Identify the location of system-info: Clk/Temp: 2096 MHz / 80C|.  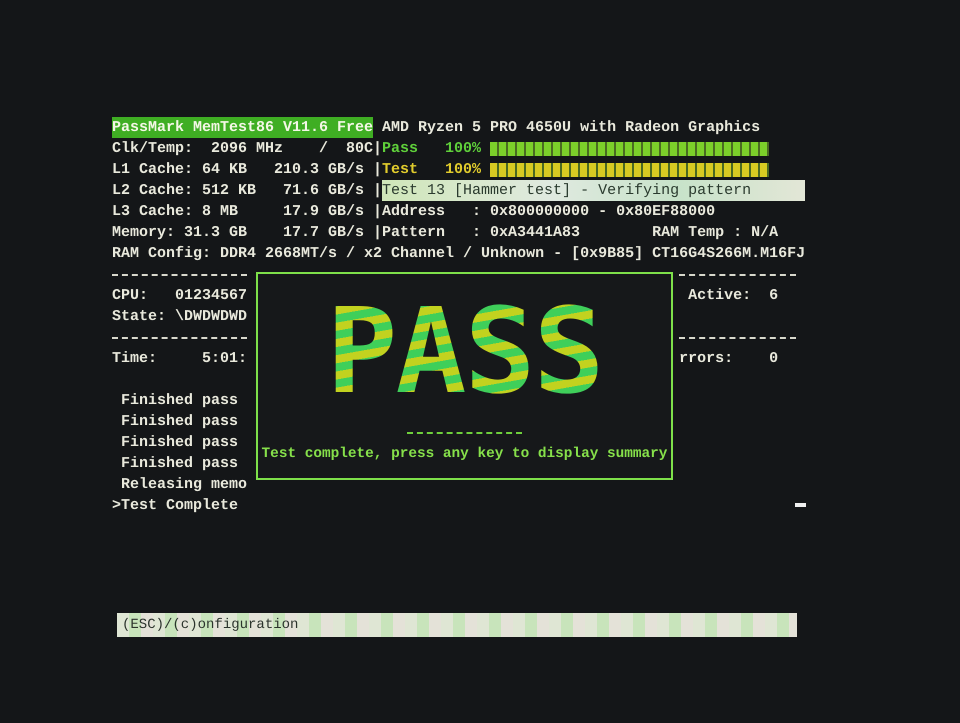
(247, 149).